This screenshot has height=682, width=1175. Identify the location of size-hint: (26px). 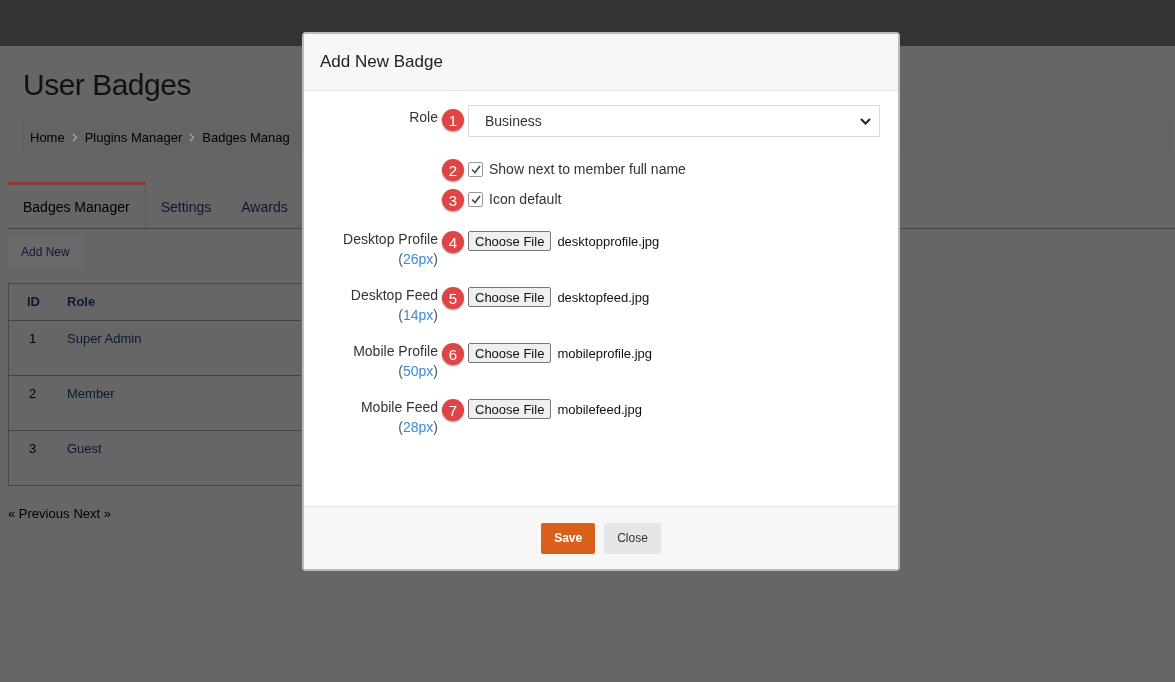
(418, 259).